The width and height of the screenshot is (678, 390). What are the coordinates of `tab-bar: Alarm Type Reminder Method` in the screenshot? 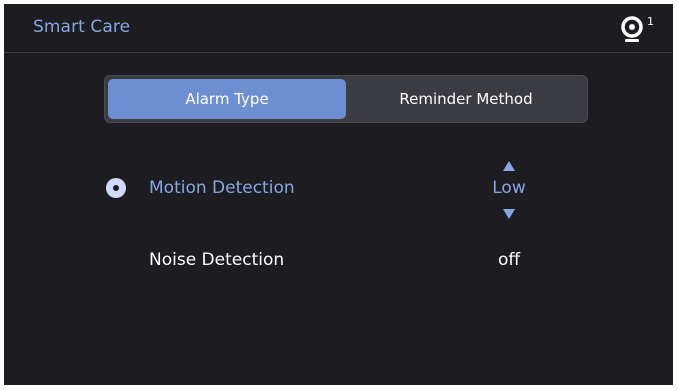 It's located at (346, 99).